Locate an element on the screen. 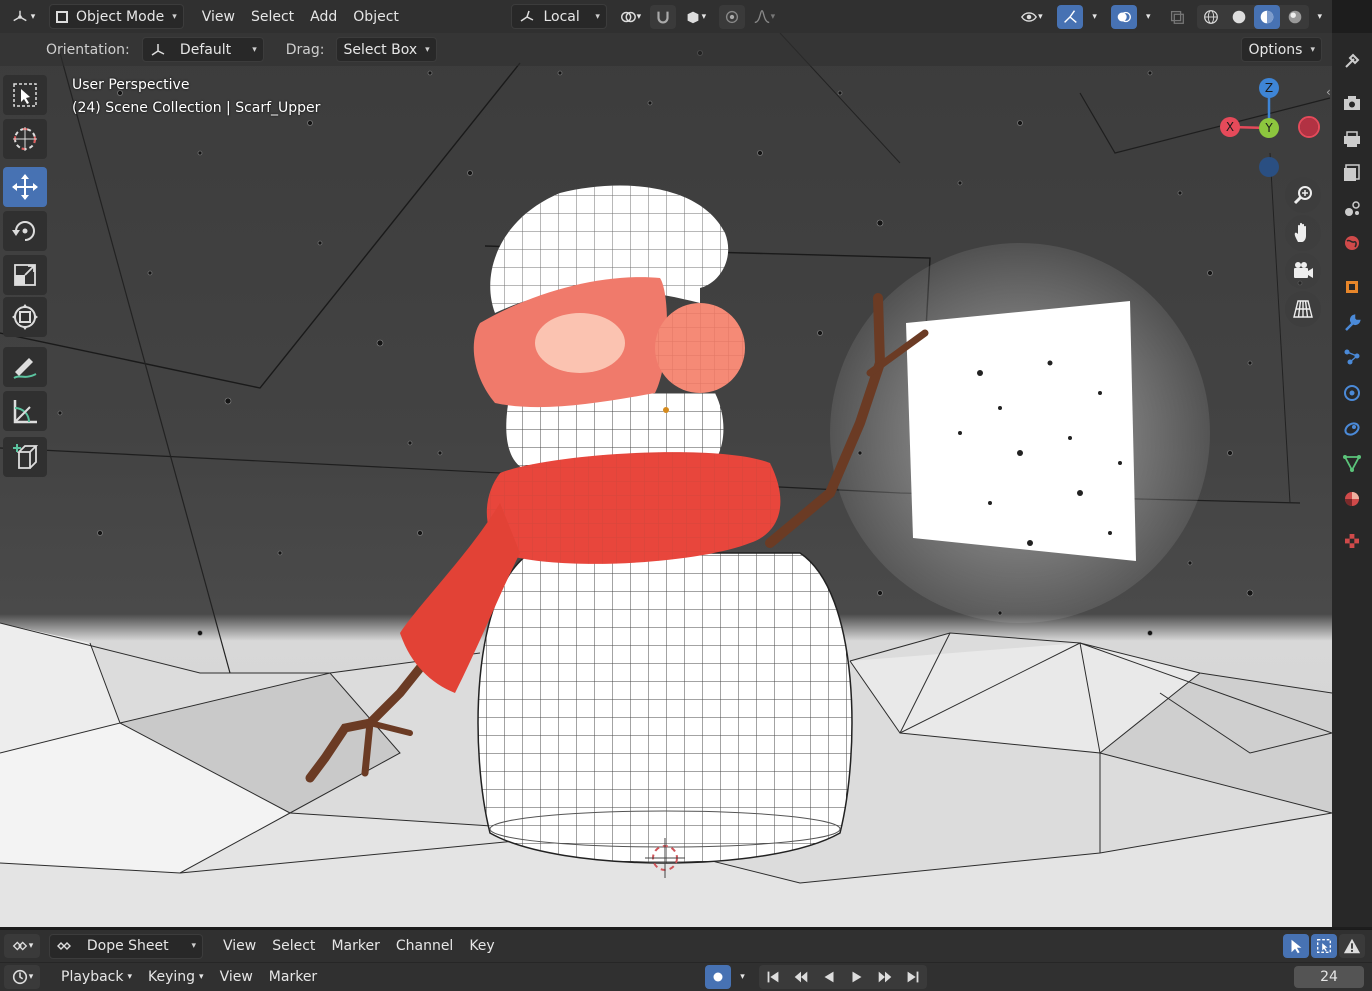 The width and height of the screenshot is (1372, 991). jump-start-button is located at coordinates (773, 977).